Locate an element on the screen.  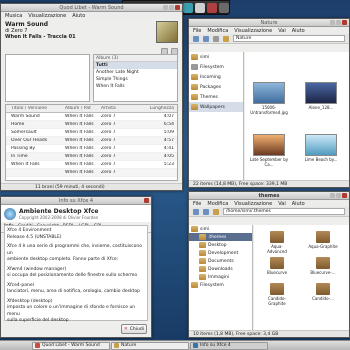
thunar-titlebar: themes is located at coordinates (269, 196).